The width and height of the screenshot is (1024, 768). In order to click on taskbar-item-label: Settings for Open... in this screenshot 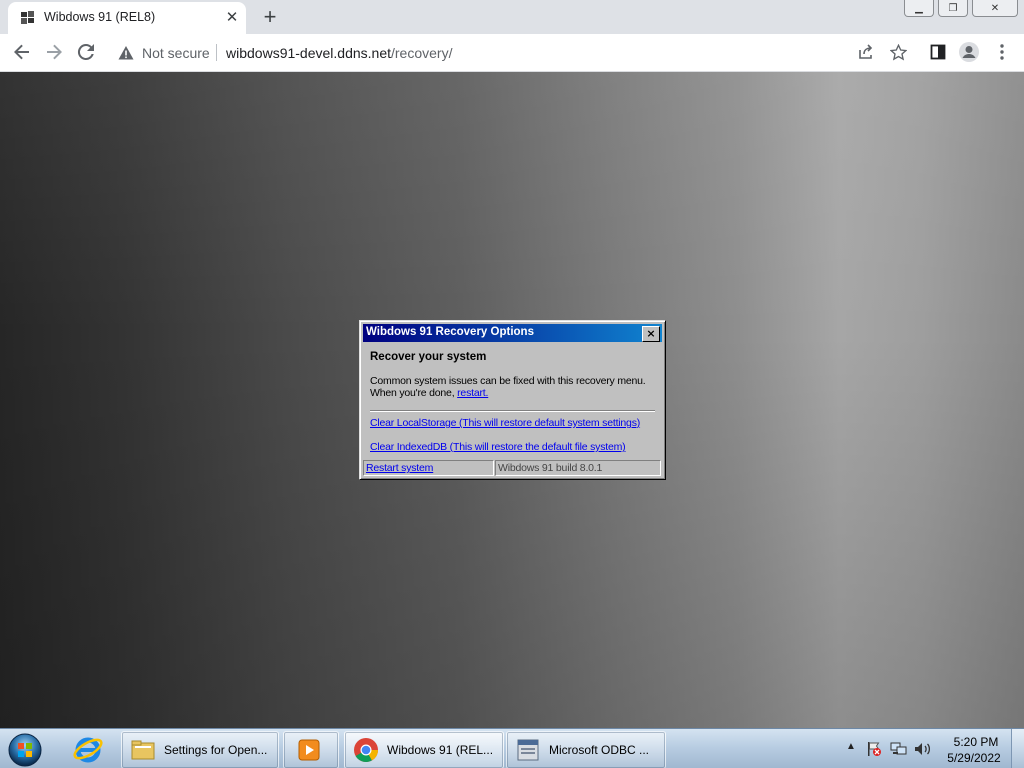, I will do `click(216, 750)`.